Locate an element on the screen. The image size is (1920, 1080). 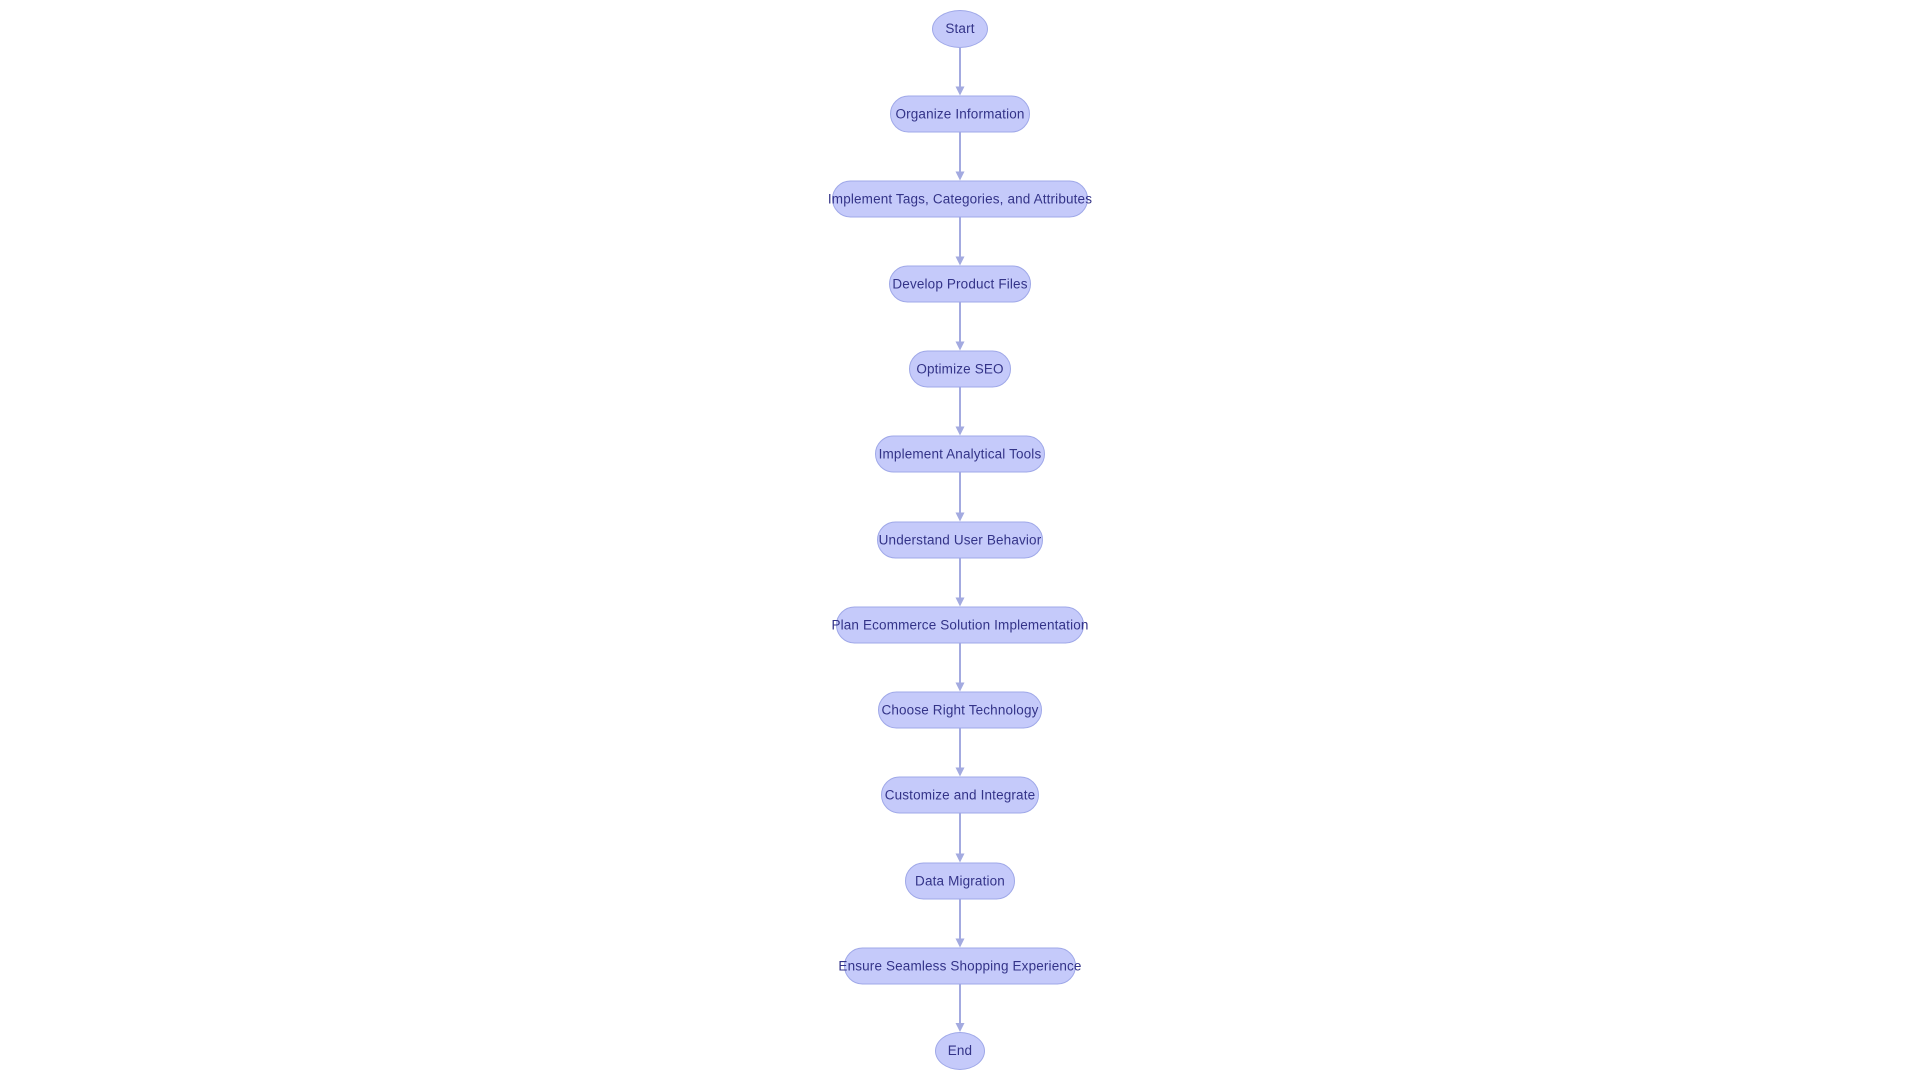
flow-node-label: Implement Analytical Tools is located at coordinates (960, 454).